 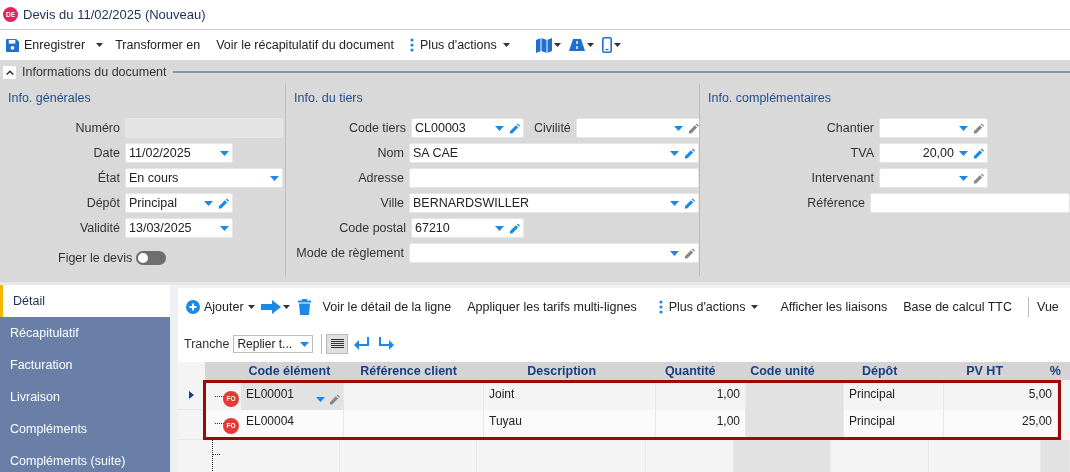 What do you see at coordinates (85, 333) in the screenshot?
I see `side-tab: Récapitulatif` at bounding box center [85, 333].